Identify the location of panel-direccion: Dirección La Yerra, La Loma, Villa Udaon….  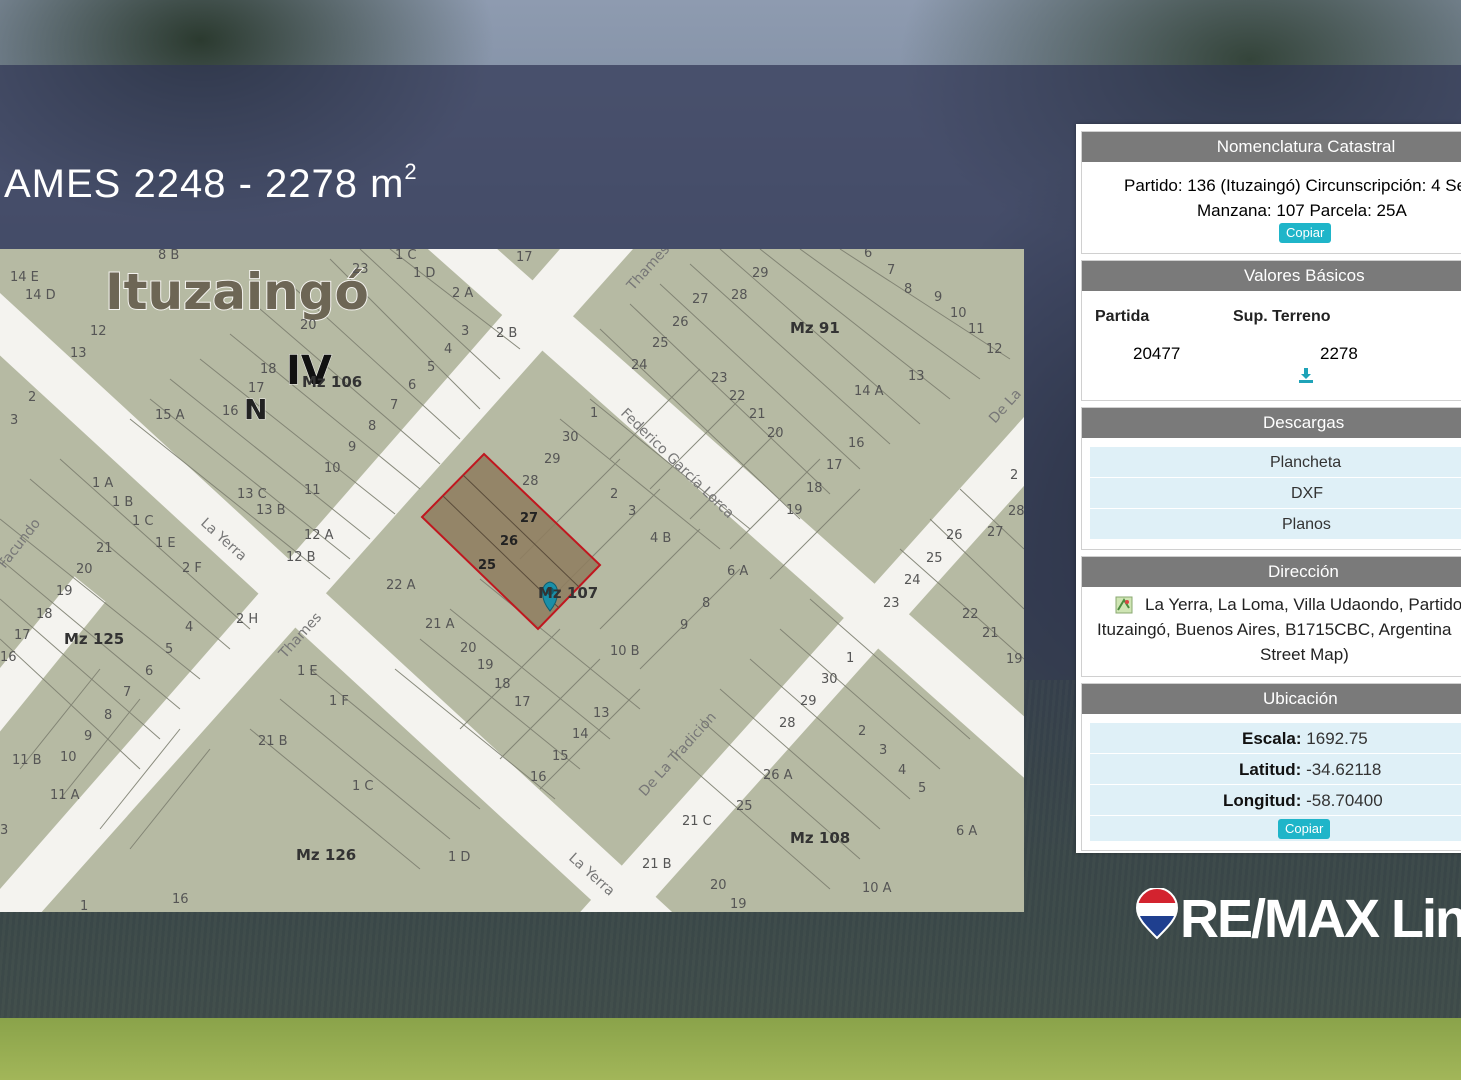
(1271, 616).